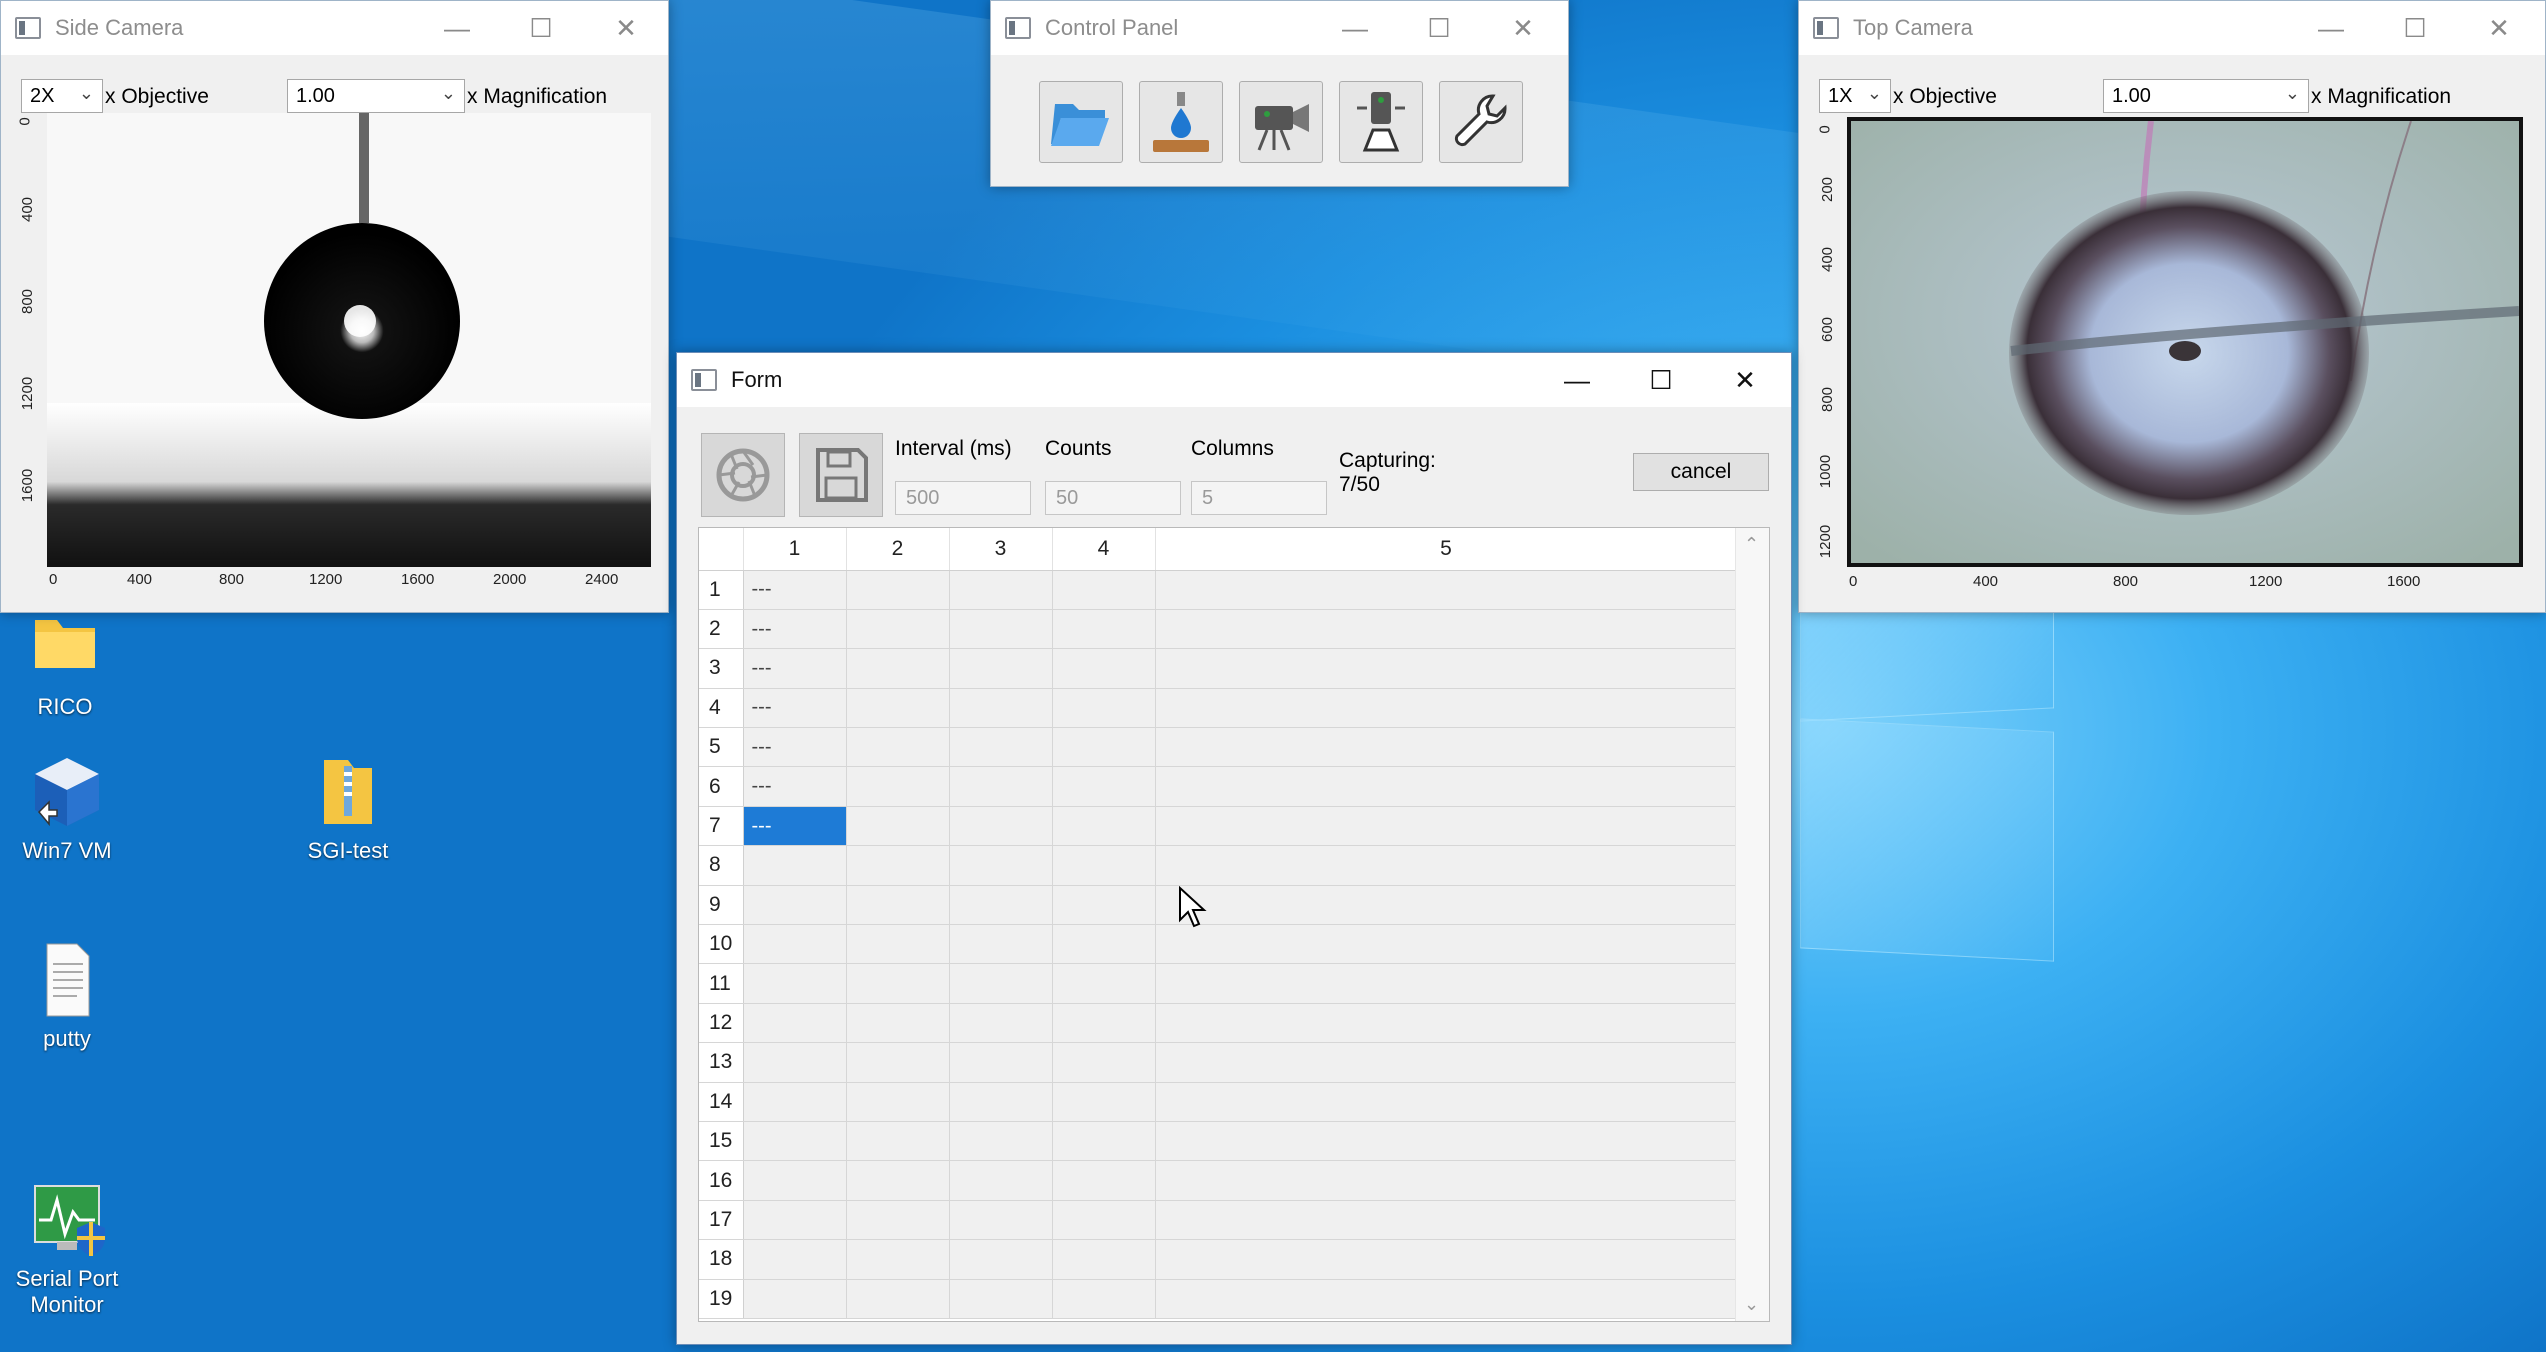 Image resolution: width=2546 pixels, height=1352 pixels. I want to click on video-camera-button, so click(1281, 122).